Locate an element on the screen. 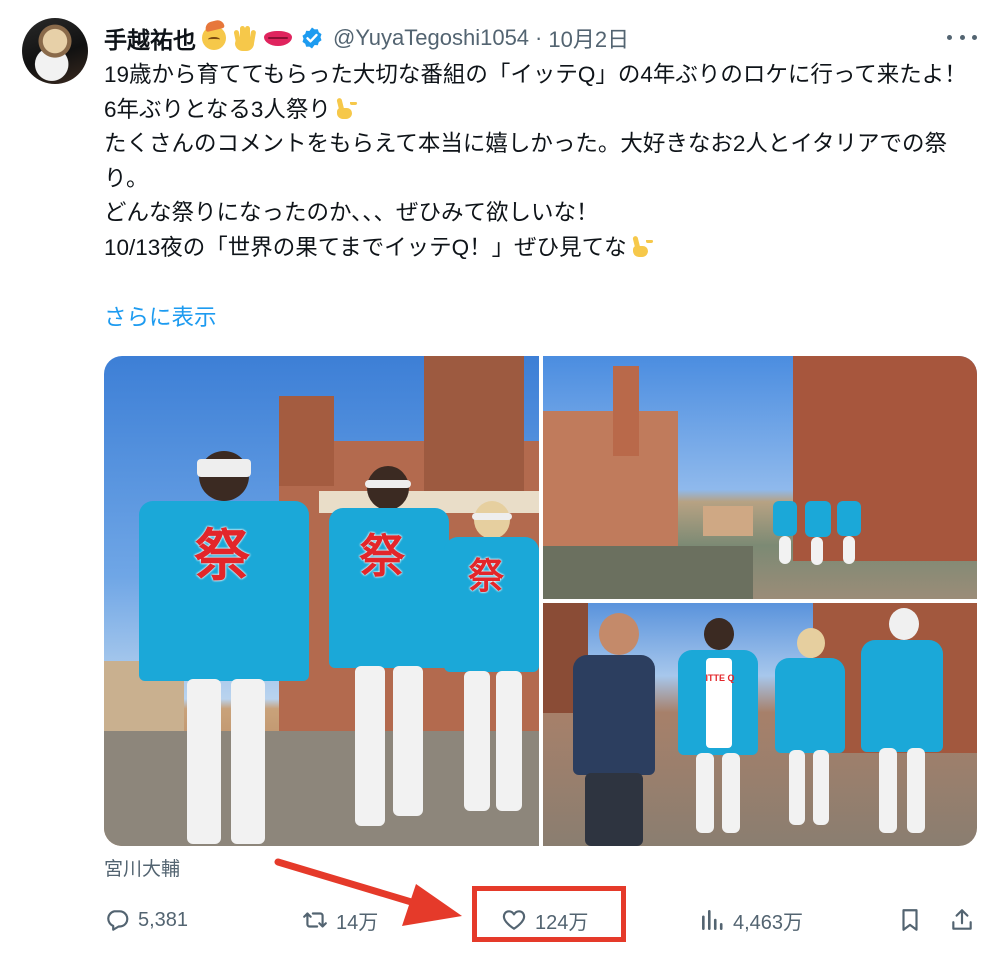 The image size is (1000, 955). views-chart-icon is located at coordinates (712, 920).